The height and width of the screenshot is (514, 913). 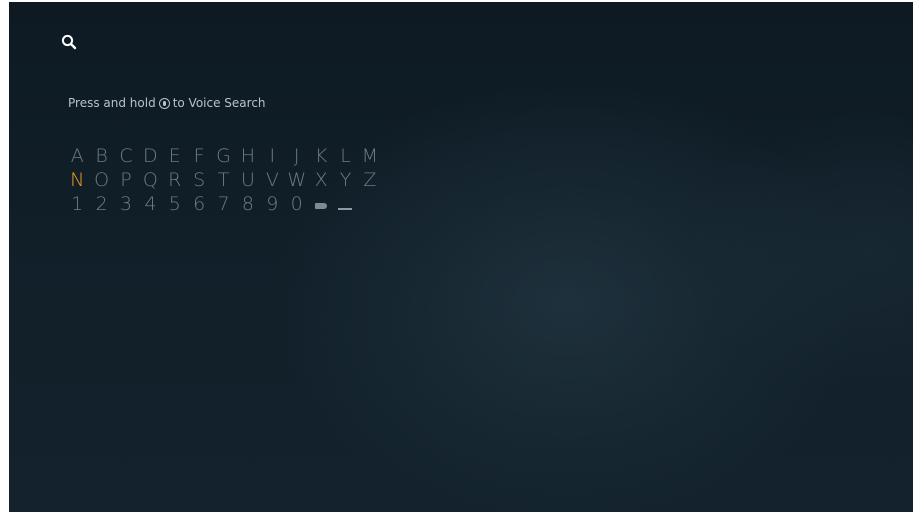 I want to click on key-i: I, so click(x=272, y=156).